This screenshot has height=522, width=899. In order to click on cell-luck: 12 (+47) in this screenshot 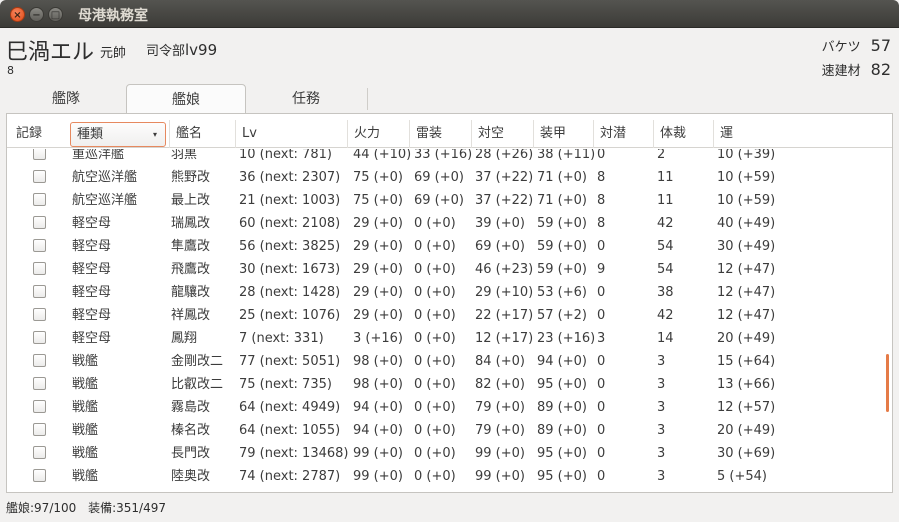, I will do `click(746, 269)`.